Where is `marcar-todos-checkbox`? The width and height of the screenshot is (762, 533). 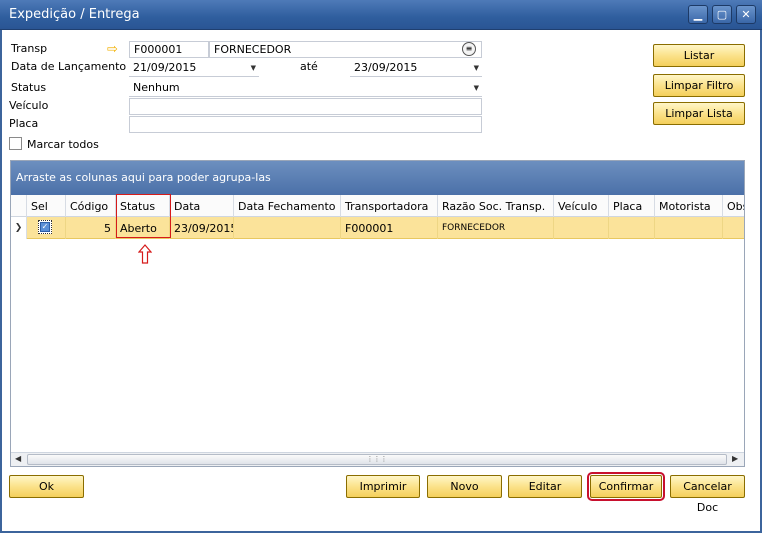
marcar-todos-checkbox is located at coordinates (15, 143).